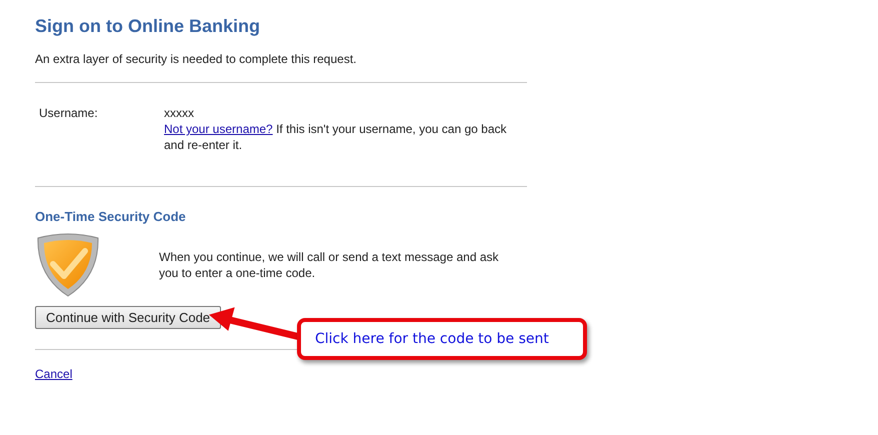  What do you see at coordinates (69, 113) in the screenshot?
I see `username-label: Username:` at bounding box center [69, 113].